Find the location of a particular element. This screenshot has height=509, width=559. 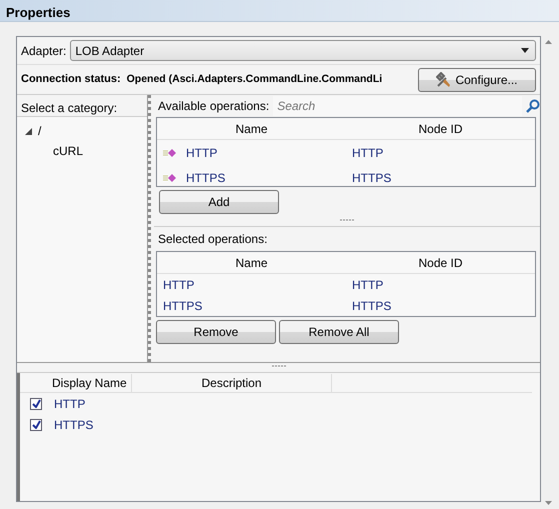

column-header: Description is located at coordinates (232, 383).